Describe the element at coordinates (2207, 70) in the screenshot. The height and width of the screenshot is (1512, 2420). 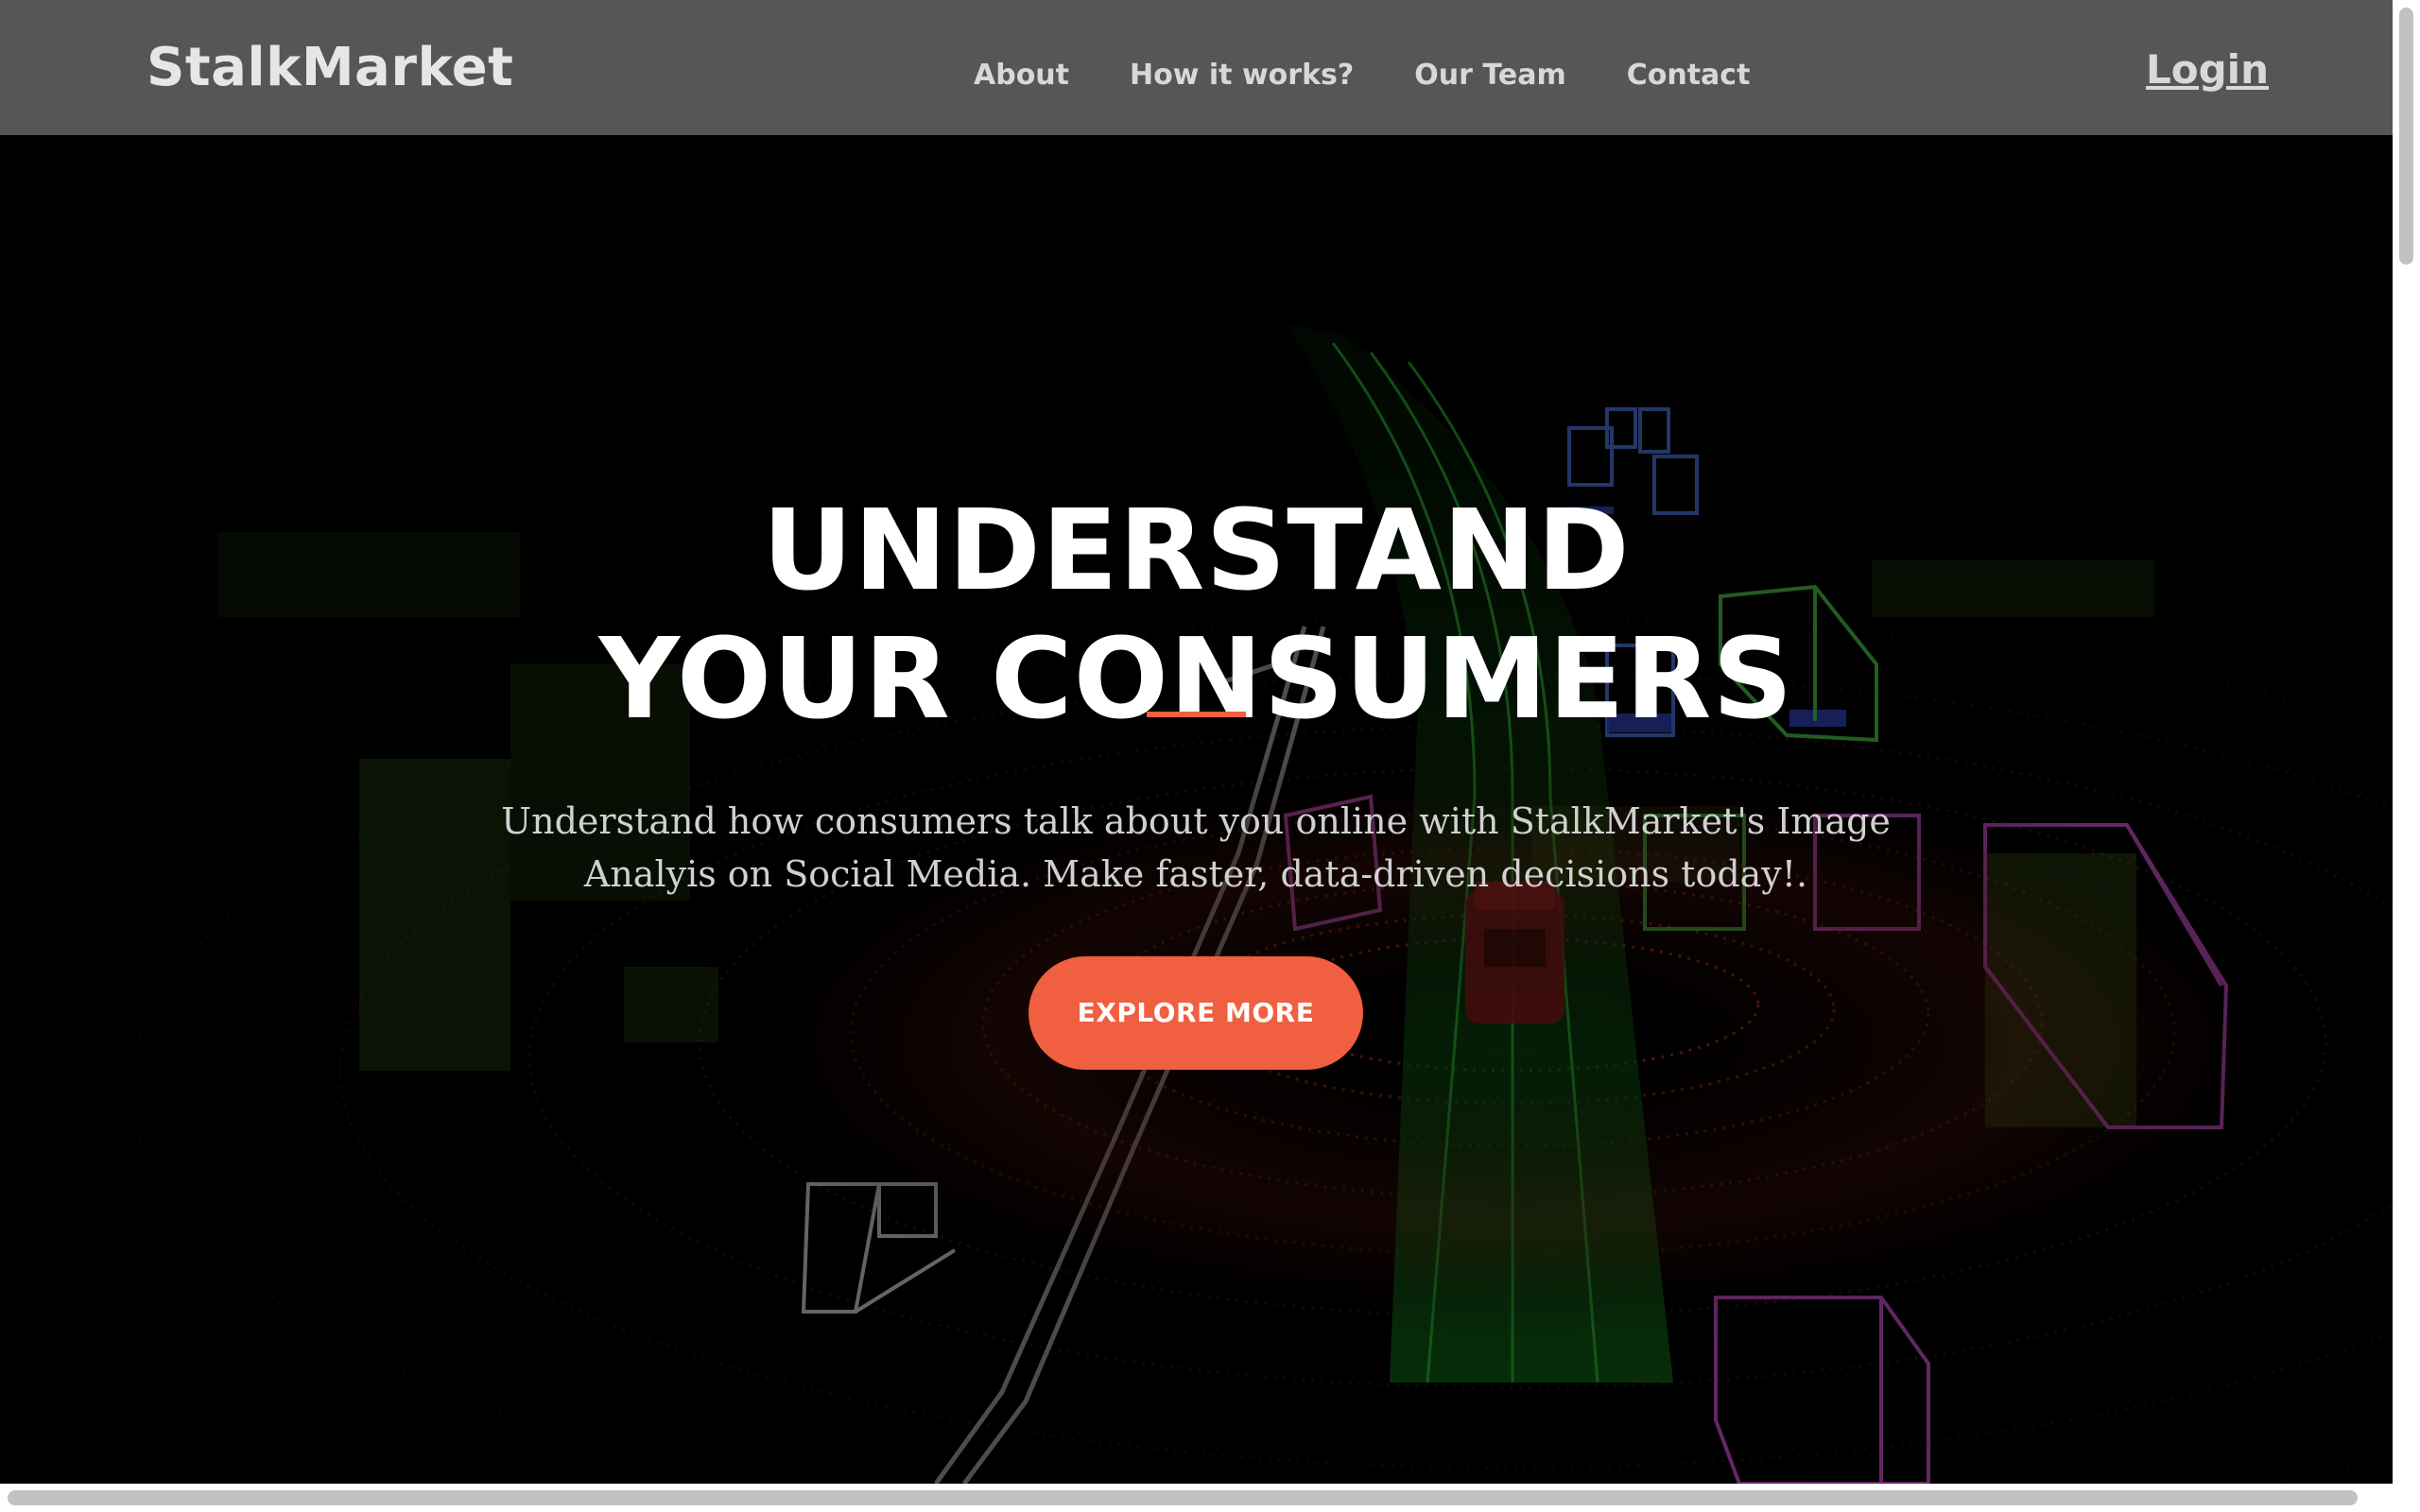
I see `login-link: Login` at that location.